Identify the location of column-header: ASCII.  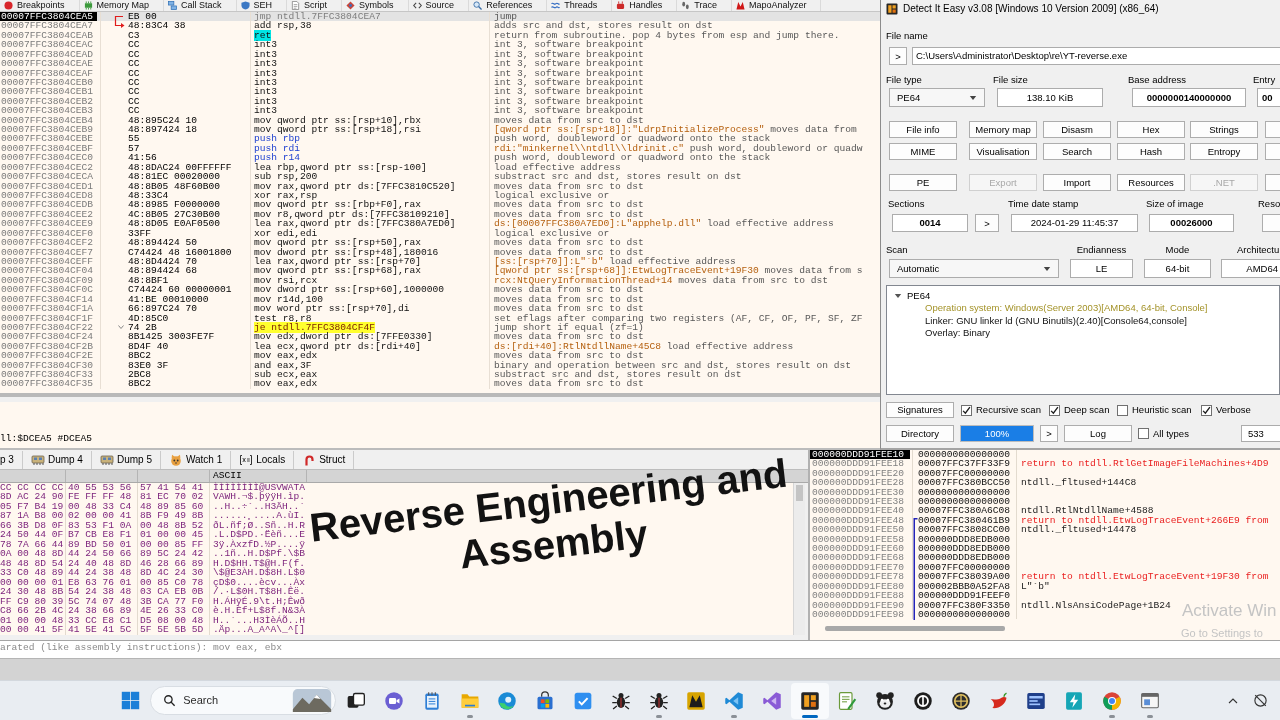
(227, 475).